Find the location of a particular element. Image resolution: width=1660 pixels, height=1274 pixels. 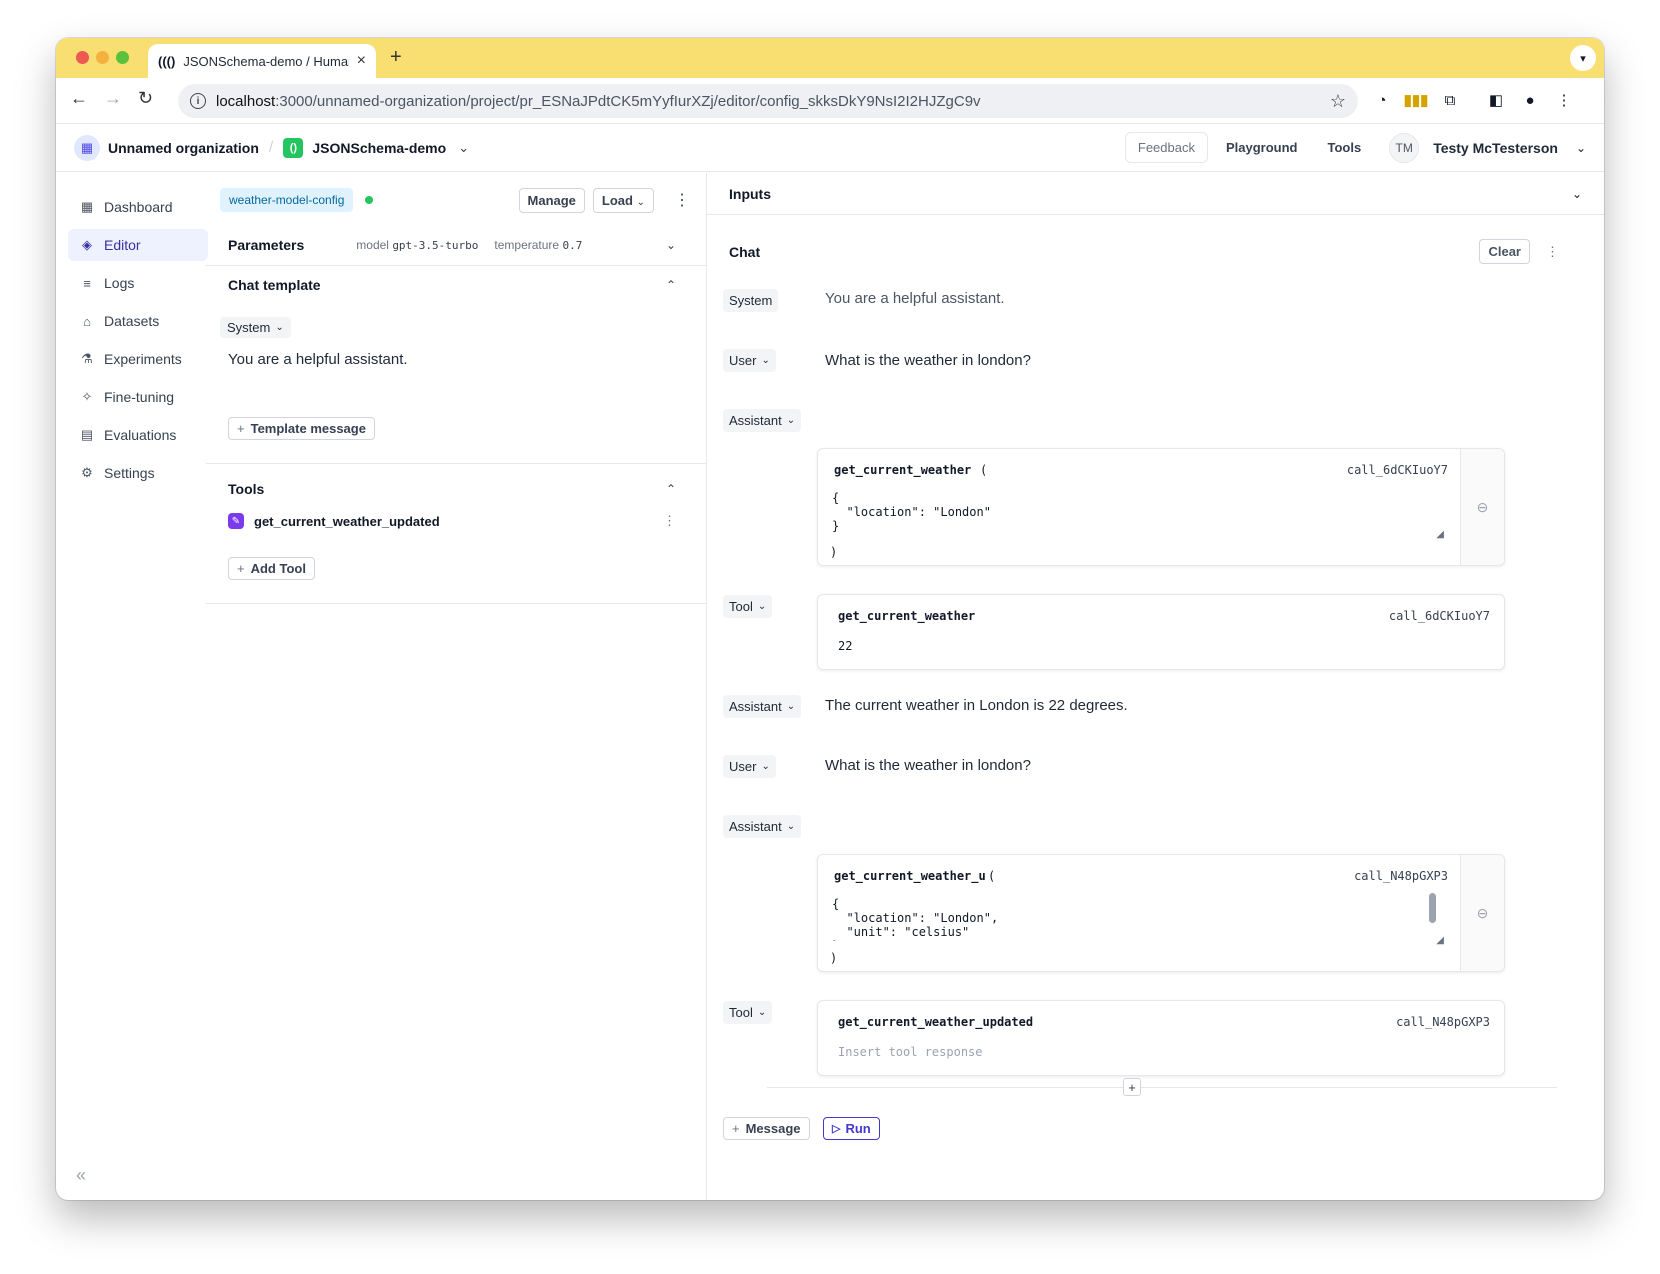

extensions-puzzle-icon: ⧉ is located at coordinates (1450, 100).